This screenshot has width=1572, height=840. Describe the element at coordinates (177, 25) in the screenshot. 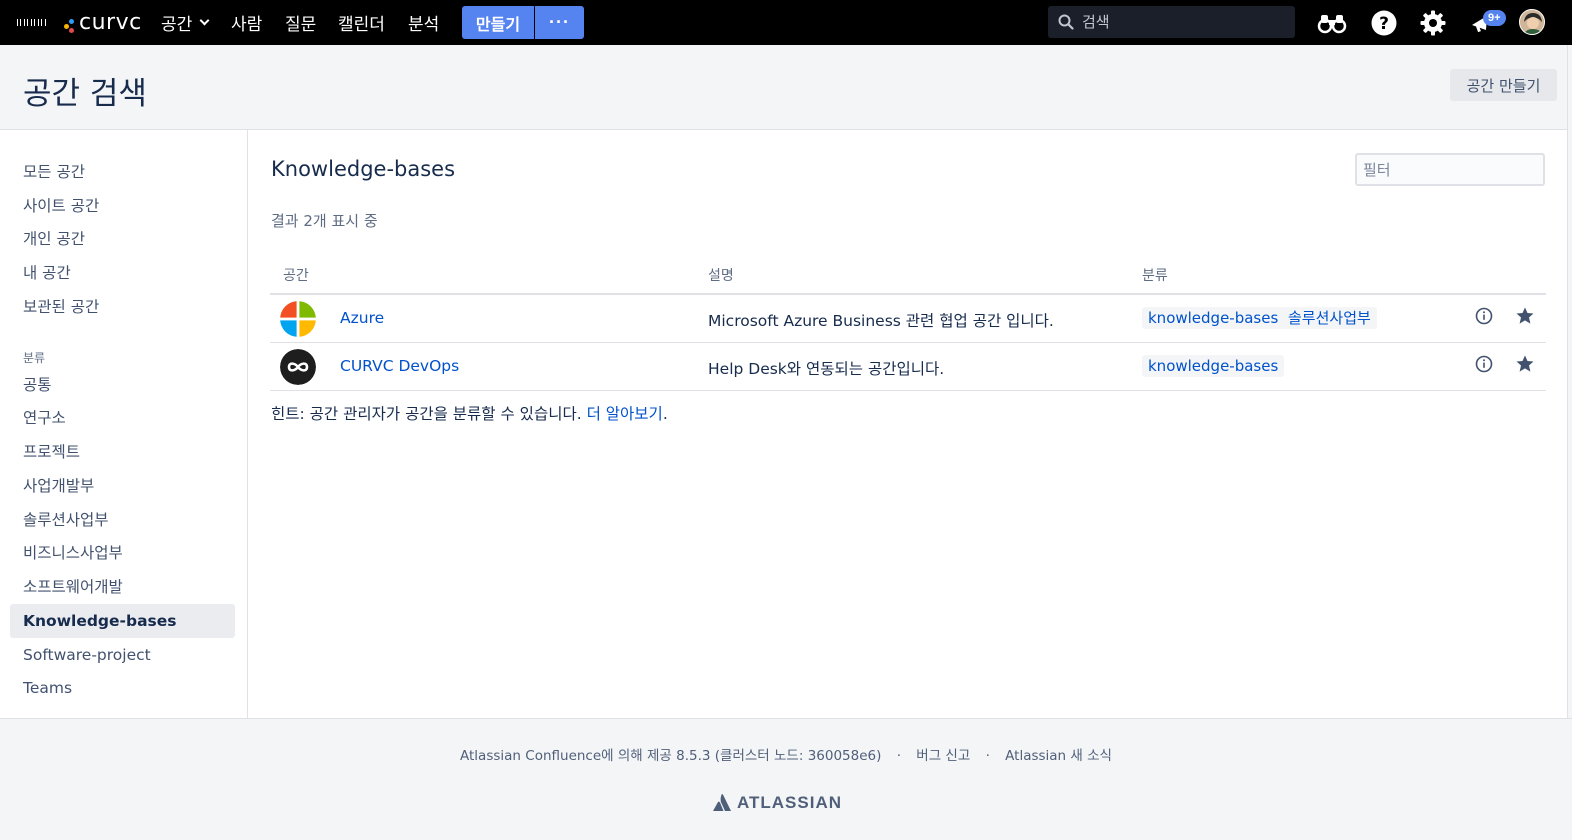

I see `nav-spaces-label: 공간` at that location.